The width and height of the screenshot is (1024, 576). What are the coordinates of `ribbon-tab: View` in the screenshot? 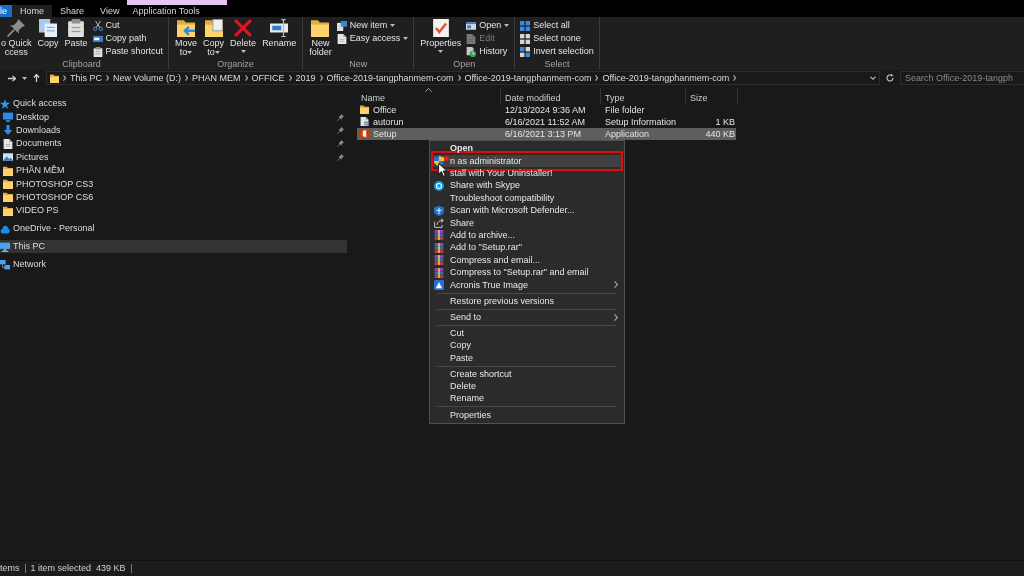 It's located at (110, 11).